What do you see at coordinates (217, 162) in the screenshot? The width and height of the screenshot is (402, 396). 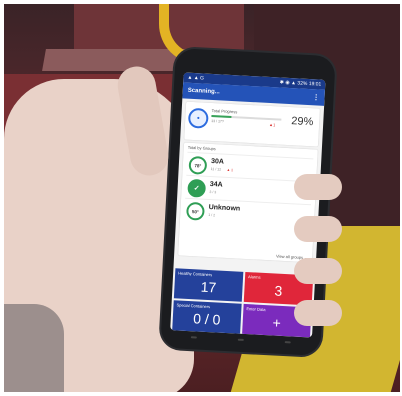 I see `group-name: 30A` at bounding box center [217, 162].